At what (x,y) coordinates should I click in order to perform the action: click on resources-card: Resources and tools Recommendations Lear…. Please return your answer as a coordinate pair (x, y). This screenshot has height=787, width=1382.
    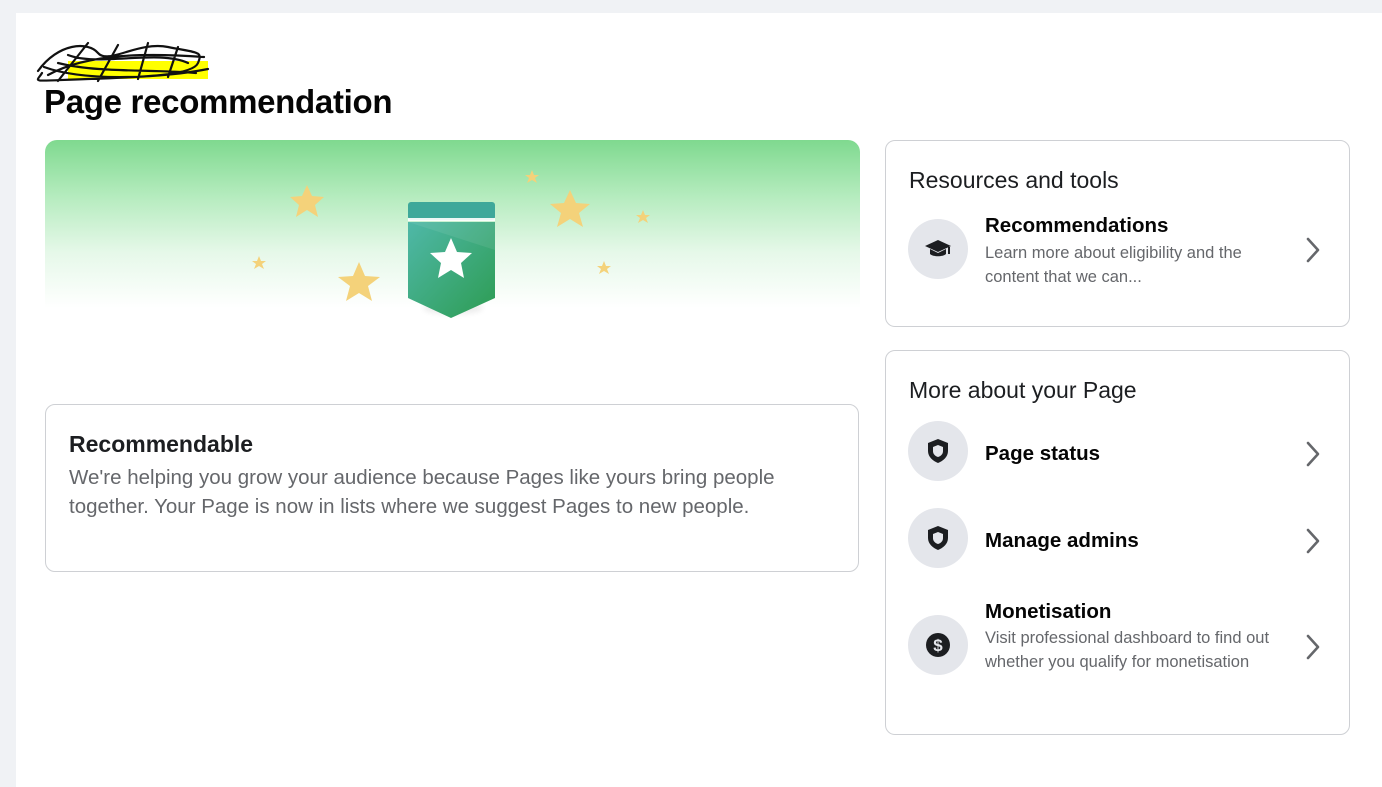
    Looking at the image, I should click on (1117, 233).